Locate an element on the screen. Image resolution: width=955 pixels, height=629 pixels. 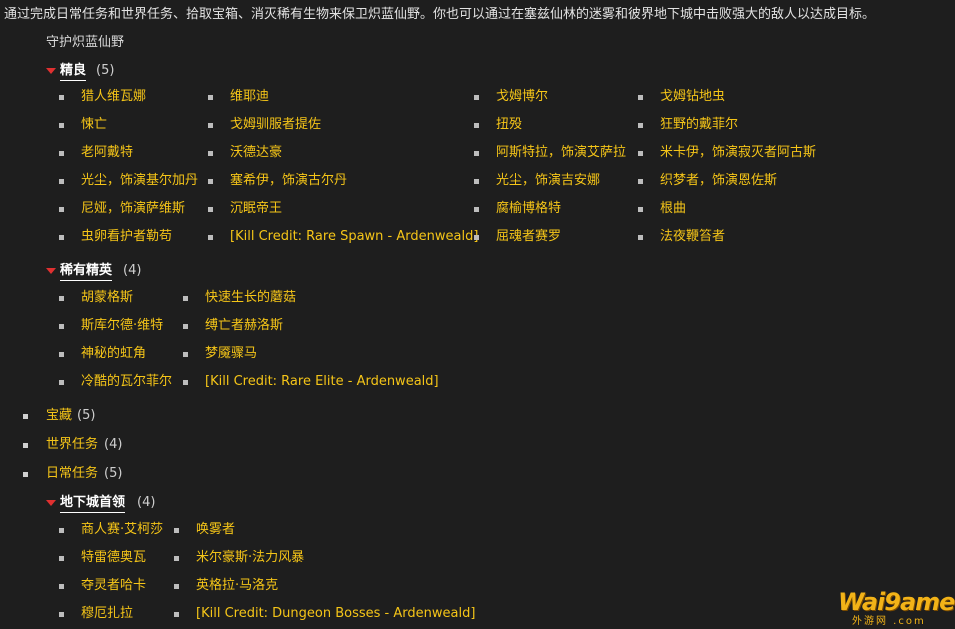
top-item-label: 宝藏 is located at coordinates (59, 416).